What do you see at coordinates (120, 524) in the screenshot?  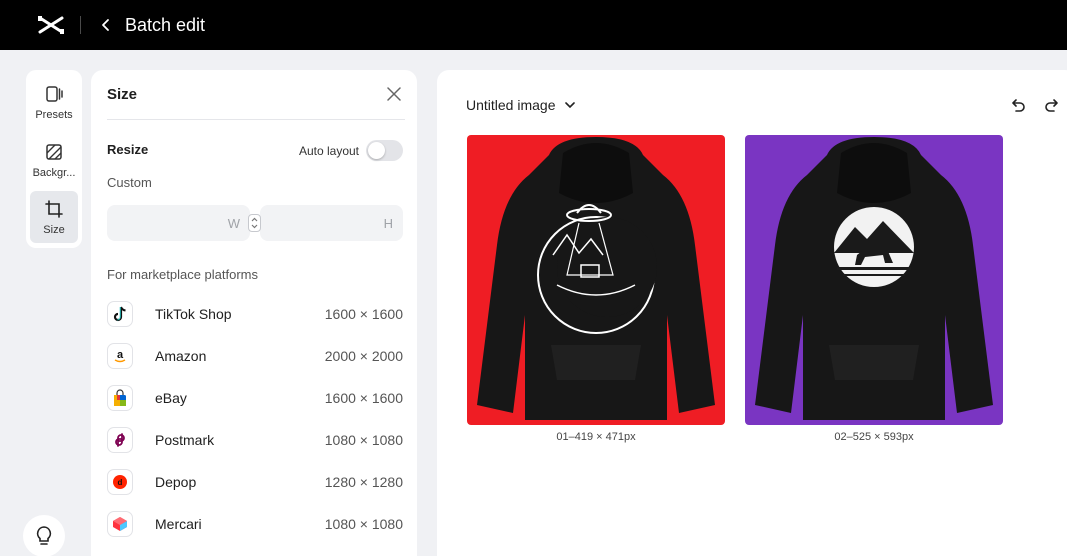 I see `mercari-icon` at bounding box center [120, 524].